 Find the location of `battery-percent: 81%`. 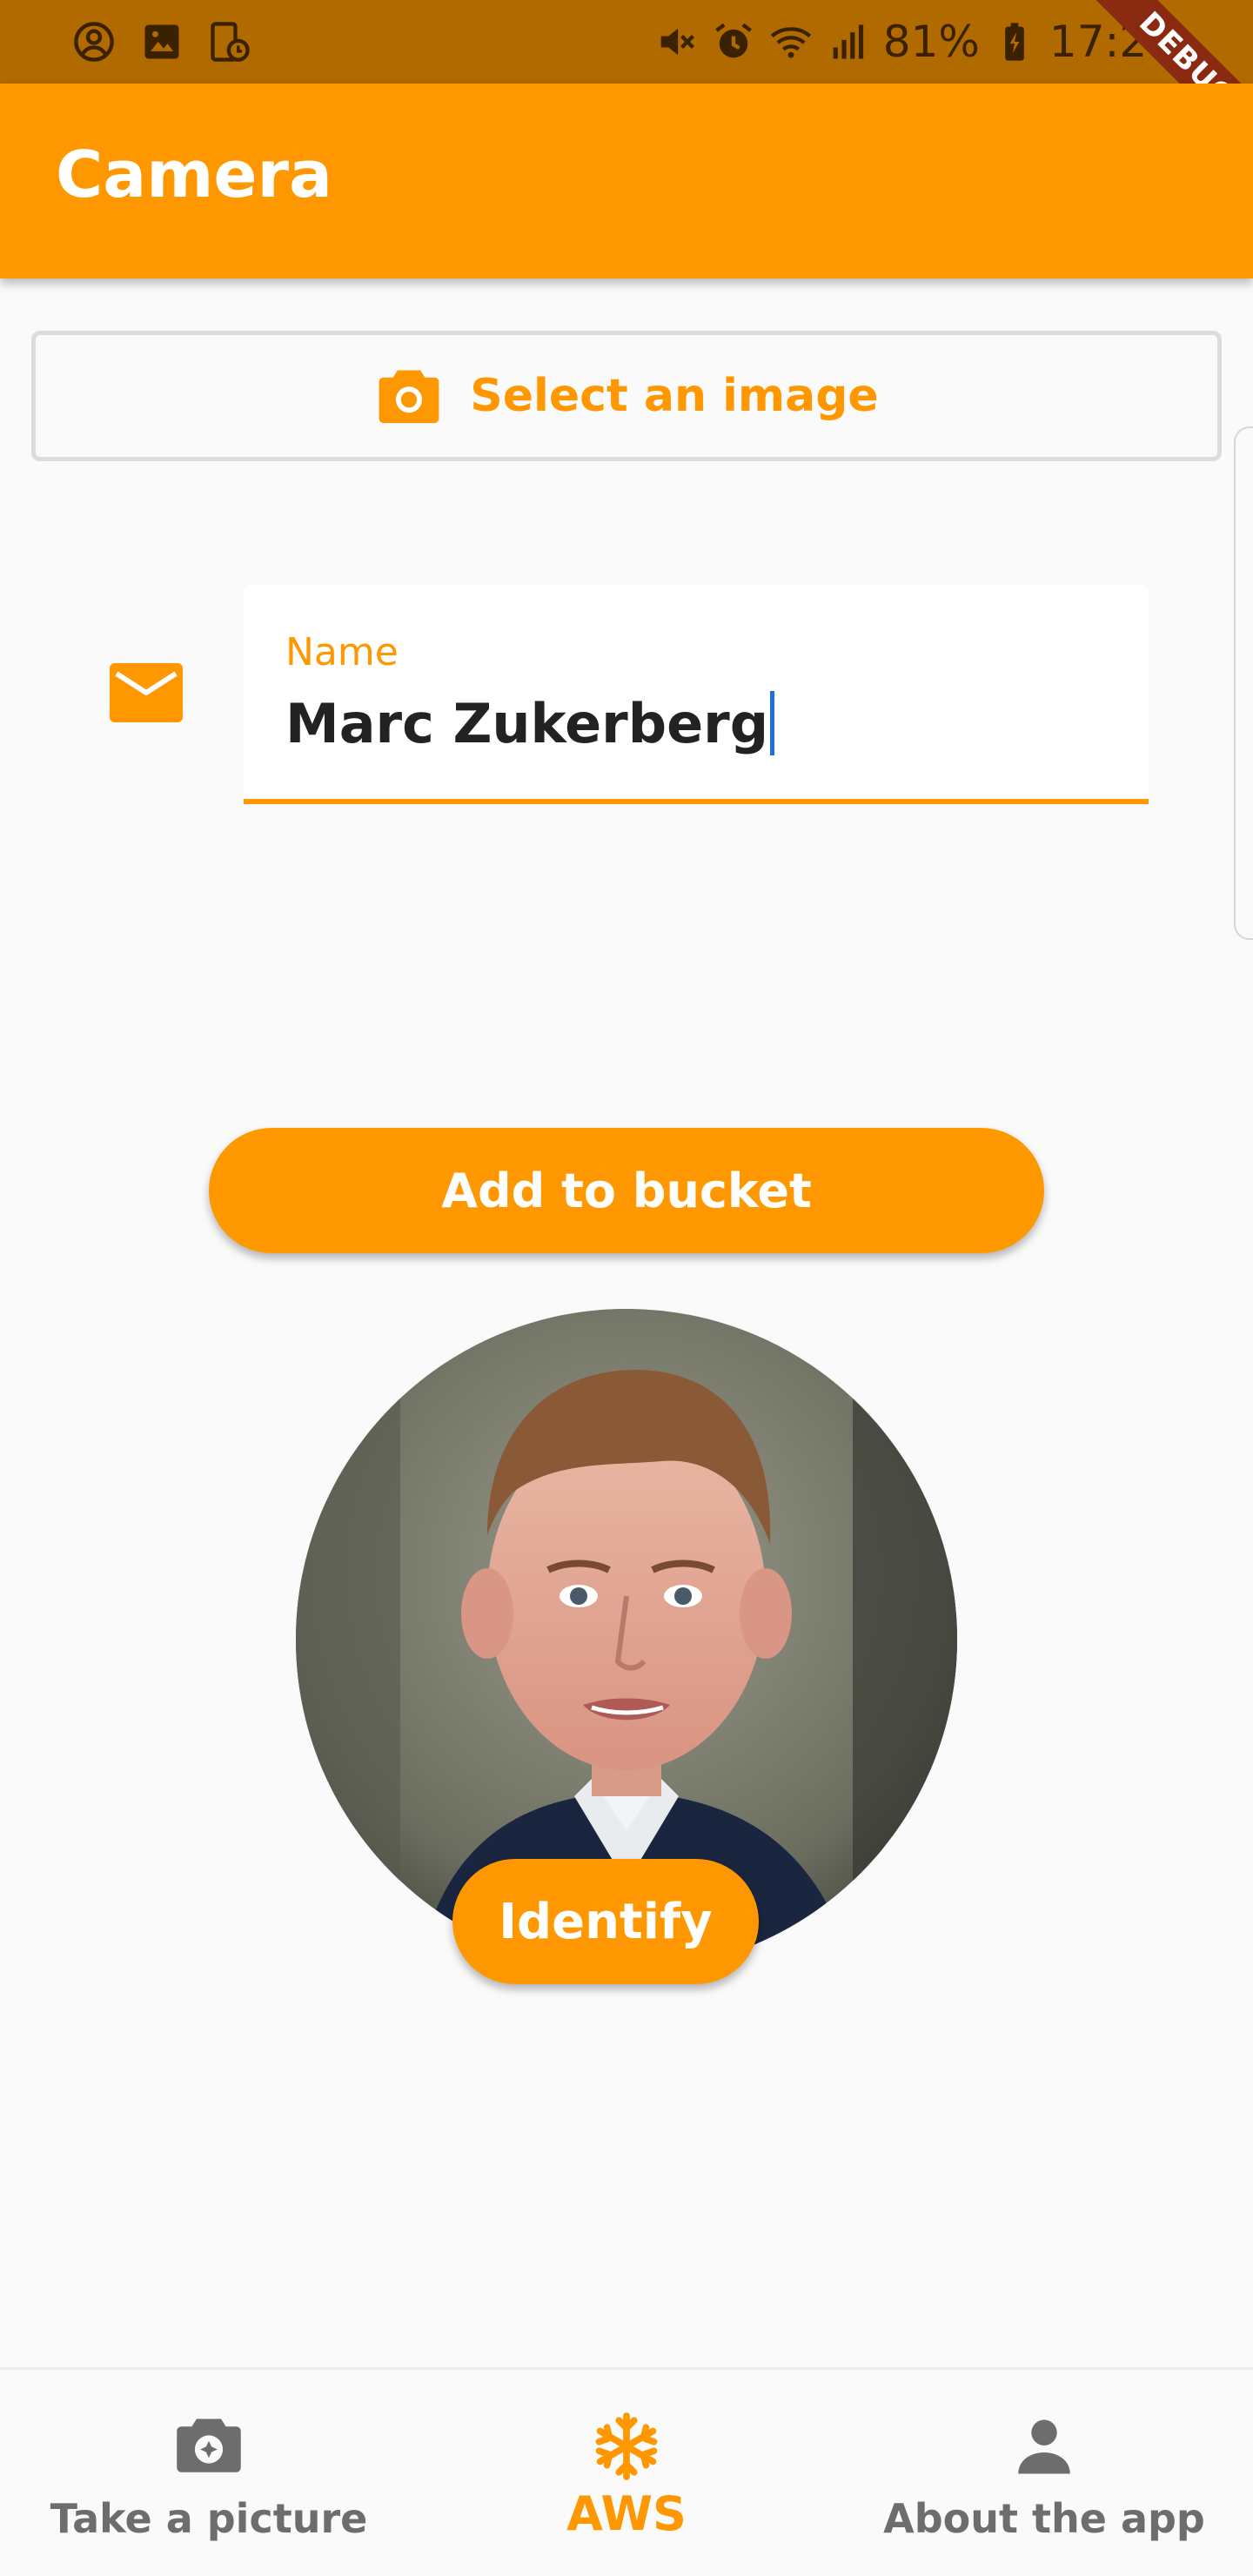

battery-percent: 81% is located at coordinates (931, 42).